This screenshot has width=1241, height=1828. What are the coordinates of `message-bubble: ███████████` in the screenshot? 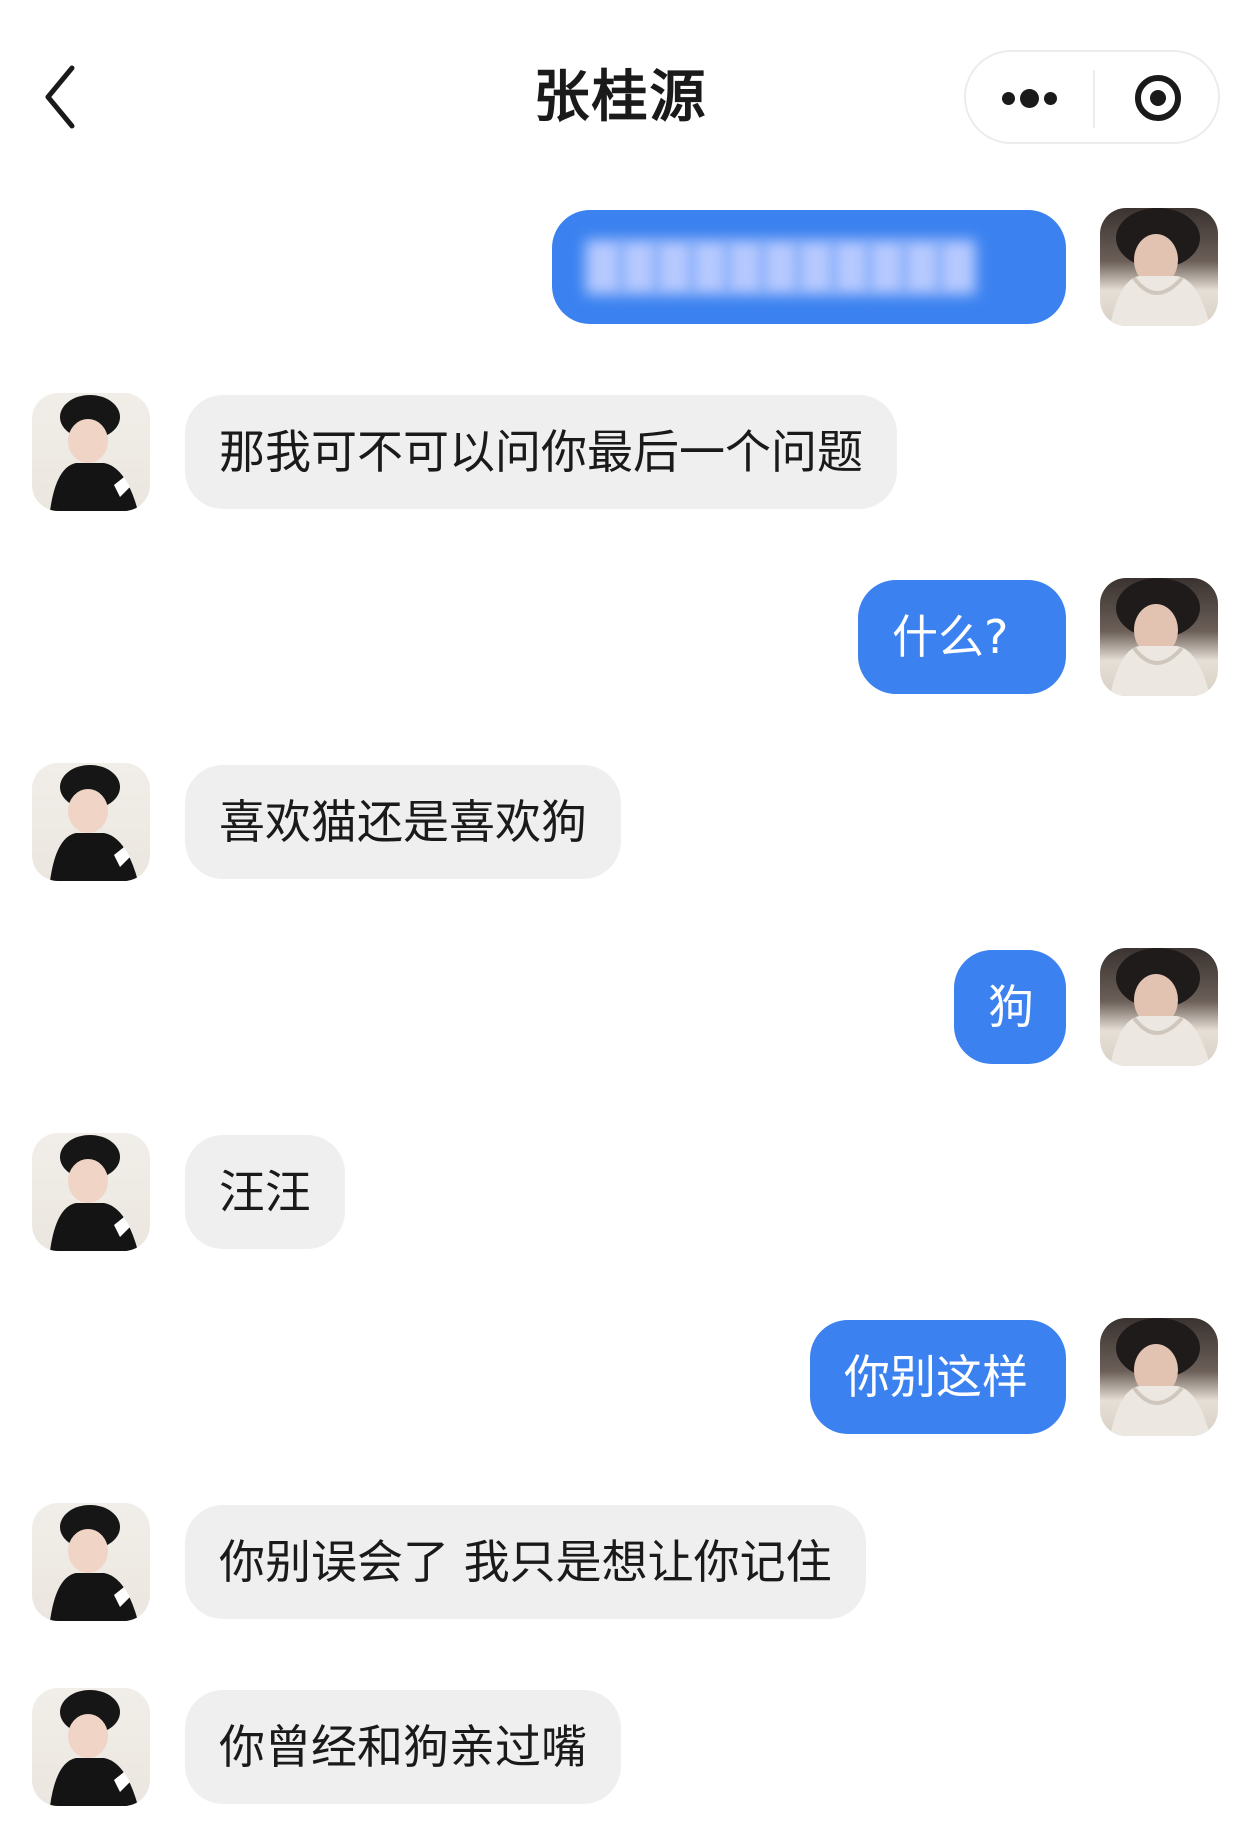 It's located at (809, 267).